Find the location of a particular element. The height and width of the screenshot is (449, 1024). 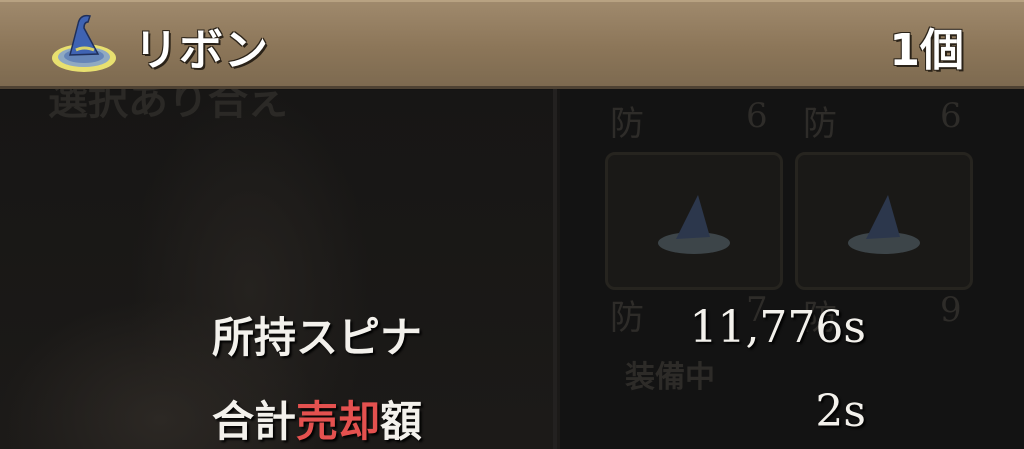

total-label-suffix: 額 is located at coordinates (401, 421).